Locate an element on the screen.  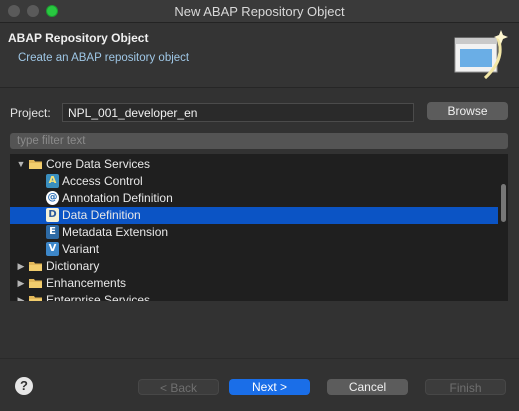
tree-item-label: Access Control is located at coordinates (102, 181).